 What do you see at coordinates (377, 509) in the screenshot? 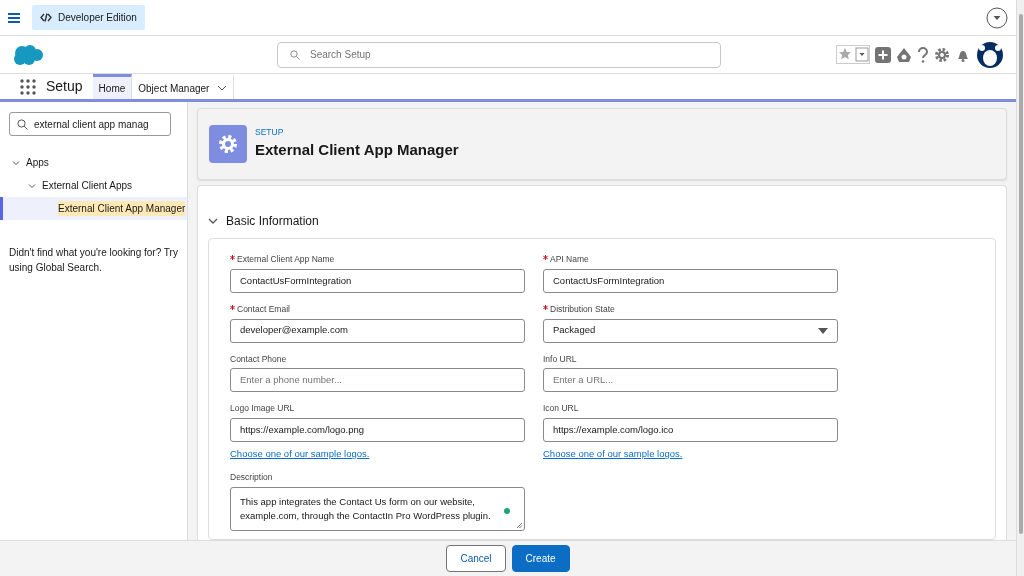
I see `text-area: This app integrates the Contact Us form on our website, example.com, through the ContactIn Pro WordPress plugin.` at bounding box center [377, 509].